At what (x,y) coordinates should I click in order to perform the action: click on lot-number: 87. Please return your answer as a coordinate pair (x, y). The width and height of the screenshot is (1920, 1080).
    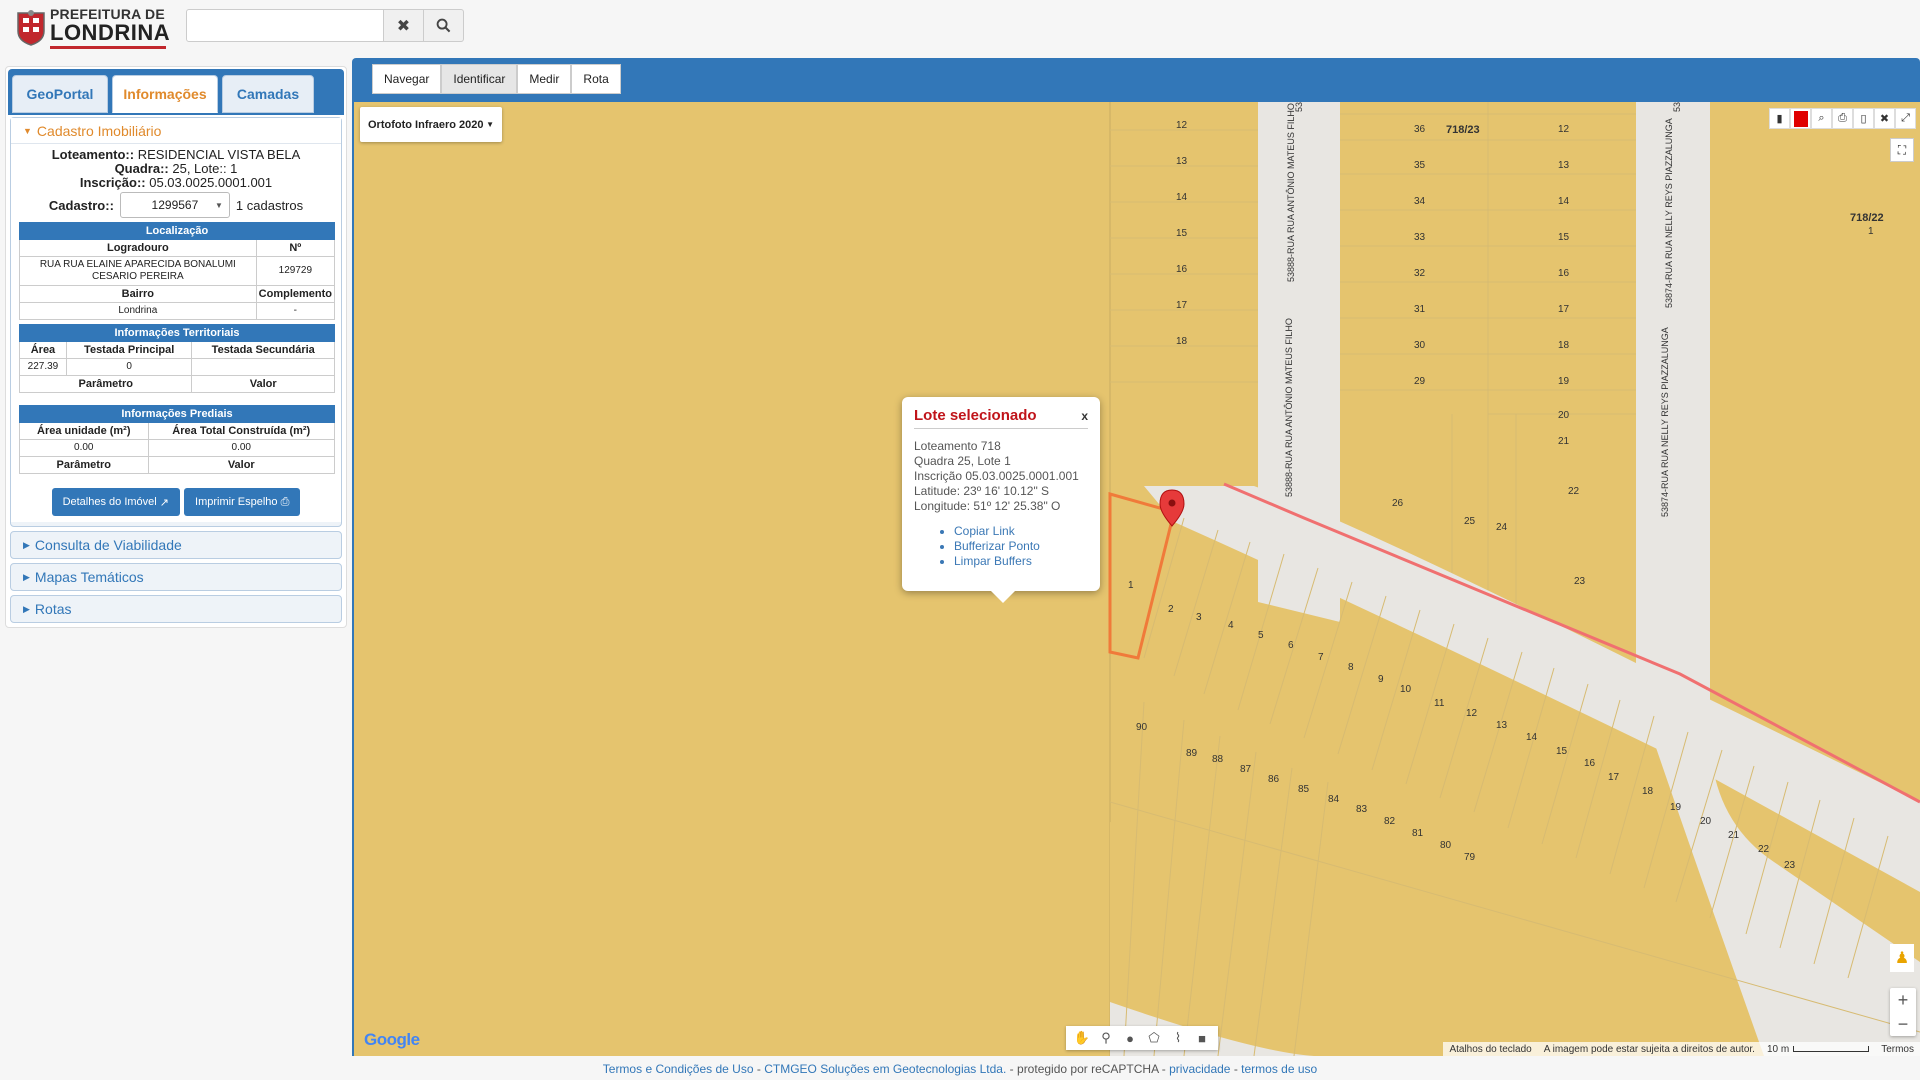
    Looking at the image, I should click on (1246, 769).